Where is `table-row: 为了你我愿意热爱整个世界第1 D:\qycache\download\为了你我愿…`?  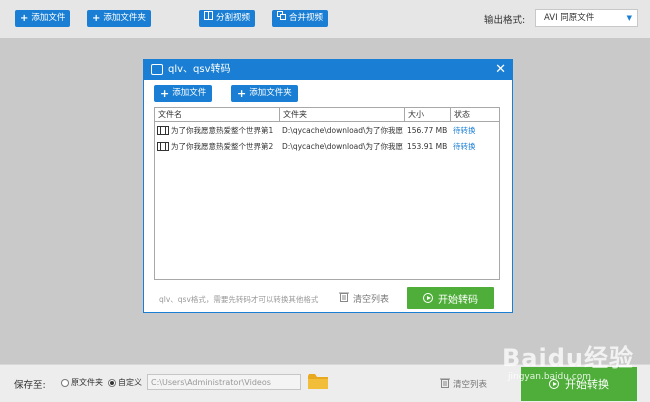
table-row: 为了你我愿意热爱整个世界第1 D:\qycache\download\为了你我愿… is located at coordinates (327, 130).